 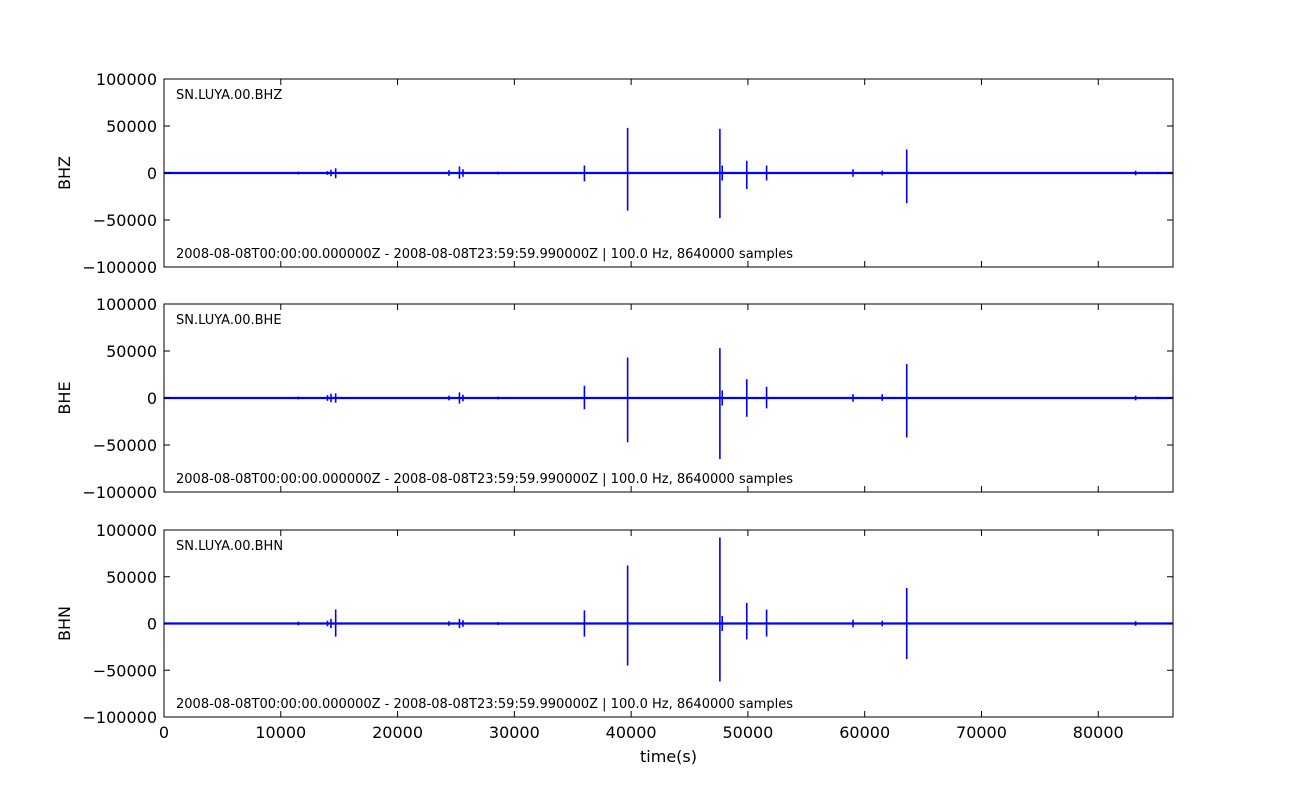 I want to click on x-tick-label: 50000, so click(x=747, y=732).